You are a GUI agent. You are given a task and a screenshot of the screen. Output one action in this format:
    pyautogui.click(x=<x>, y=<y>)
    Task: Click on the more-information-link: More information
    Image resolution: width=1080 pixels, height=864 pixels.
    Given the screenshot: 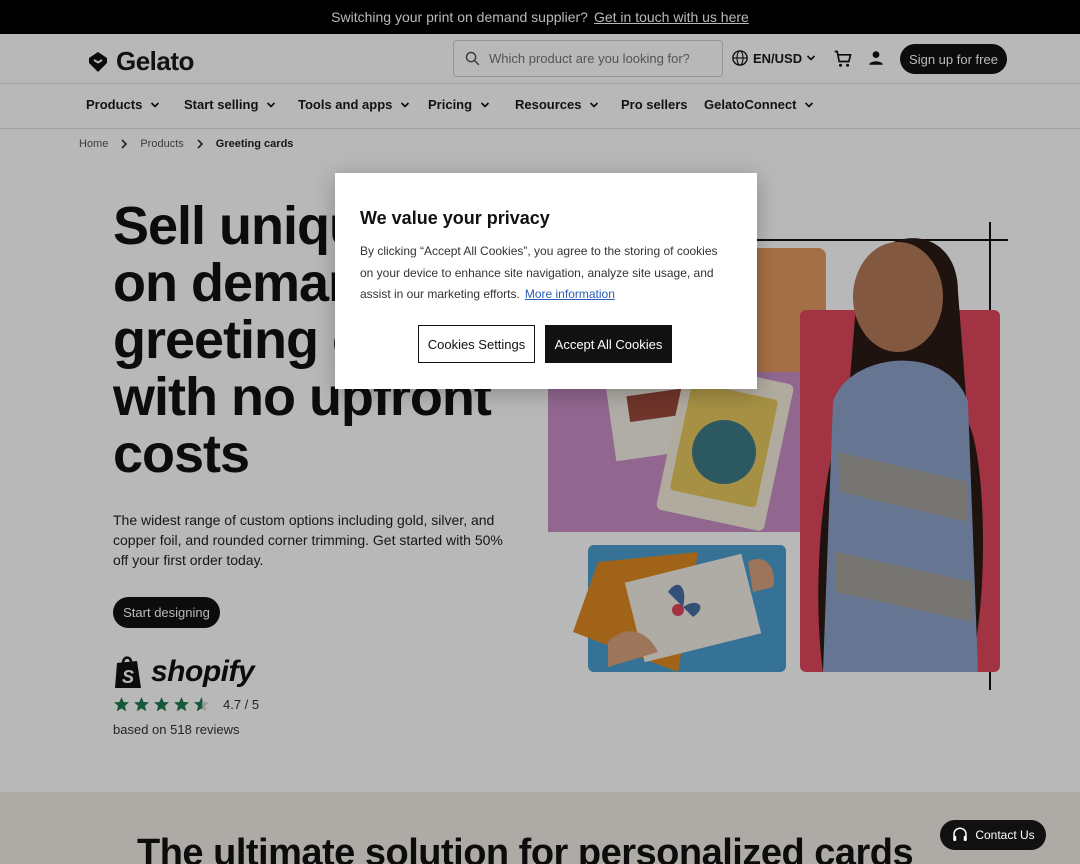 What is the action you would take?
    pyautogui.click(x=570, y=294)
    